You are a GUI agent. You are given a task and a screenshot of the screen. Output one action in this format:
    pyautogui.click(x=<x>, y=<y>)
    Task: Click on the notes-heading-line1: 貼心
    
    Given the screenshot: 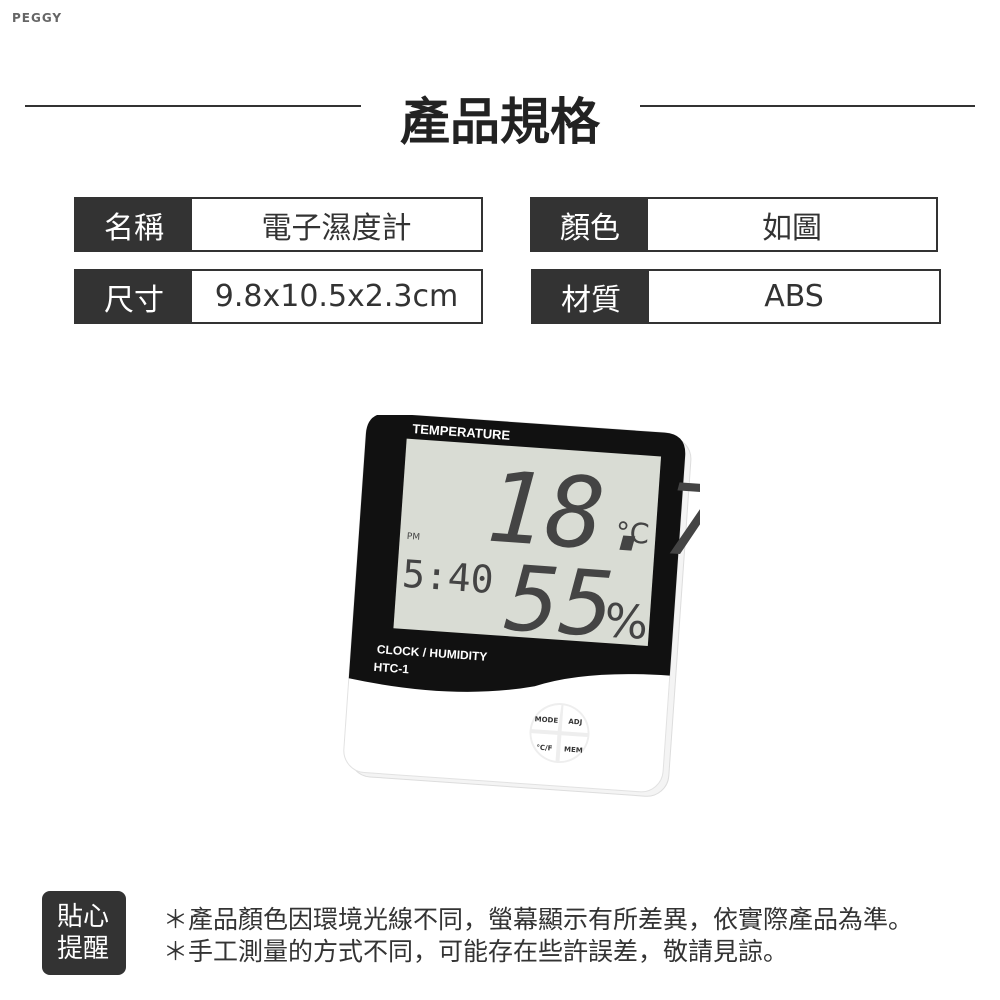 What is the action you would take?
    pyautogui.click(x=83, y=917)
    